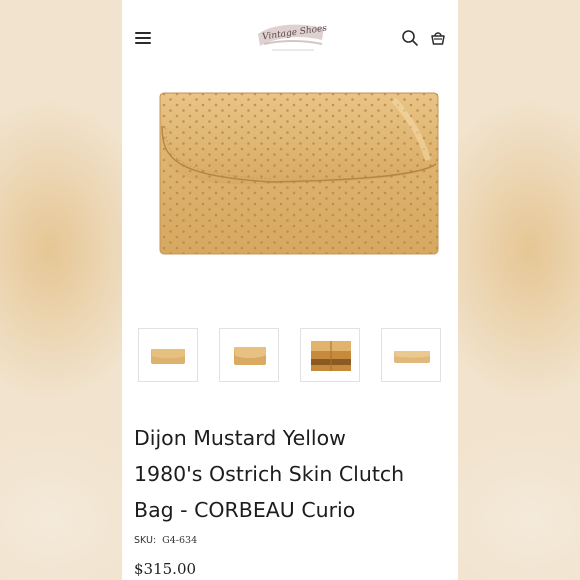  I want to click on product-title-line-2: 1980's Ostrich Skin Clutch, so click(269, 474).